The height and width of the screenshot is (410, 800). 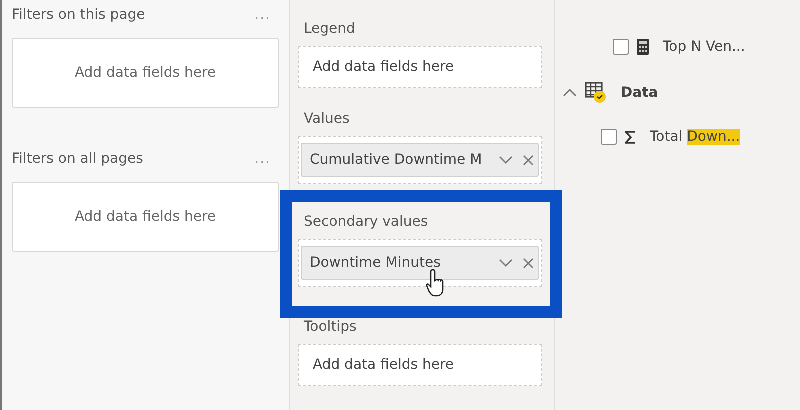 What do you see at coordinates (570, 93) in the screenshot?
I see `collapse-caret-icon` at bounding box center [570, 93].